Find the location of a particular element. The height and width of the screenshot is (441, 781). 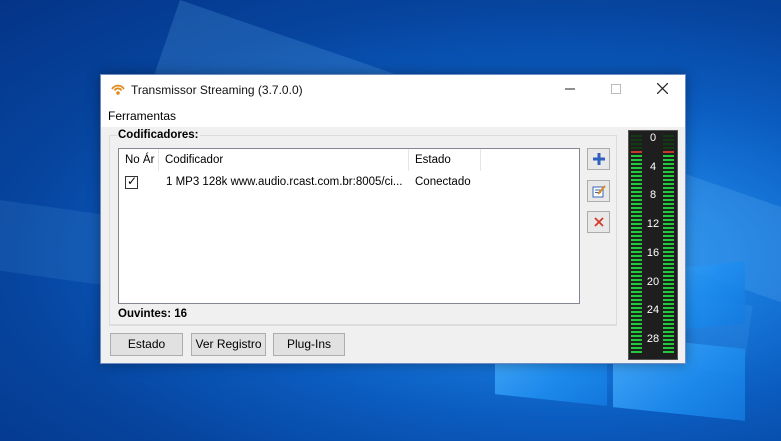

edit-icon is located at coordinates (599, 191).